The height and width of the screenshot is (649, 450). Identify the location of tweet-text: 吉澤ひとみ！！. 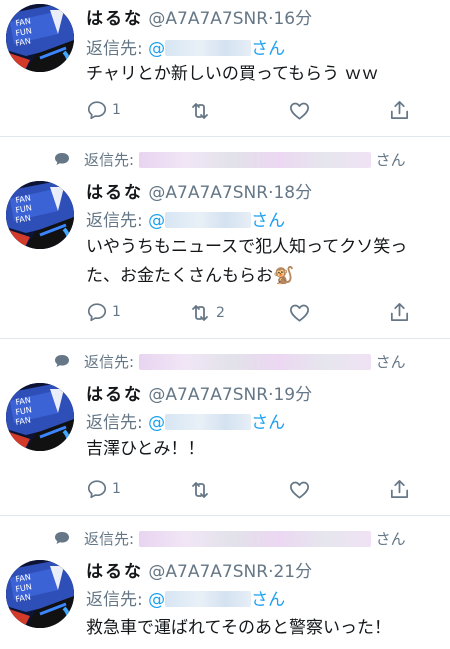
(145, 449).